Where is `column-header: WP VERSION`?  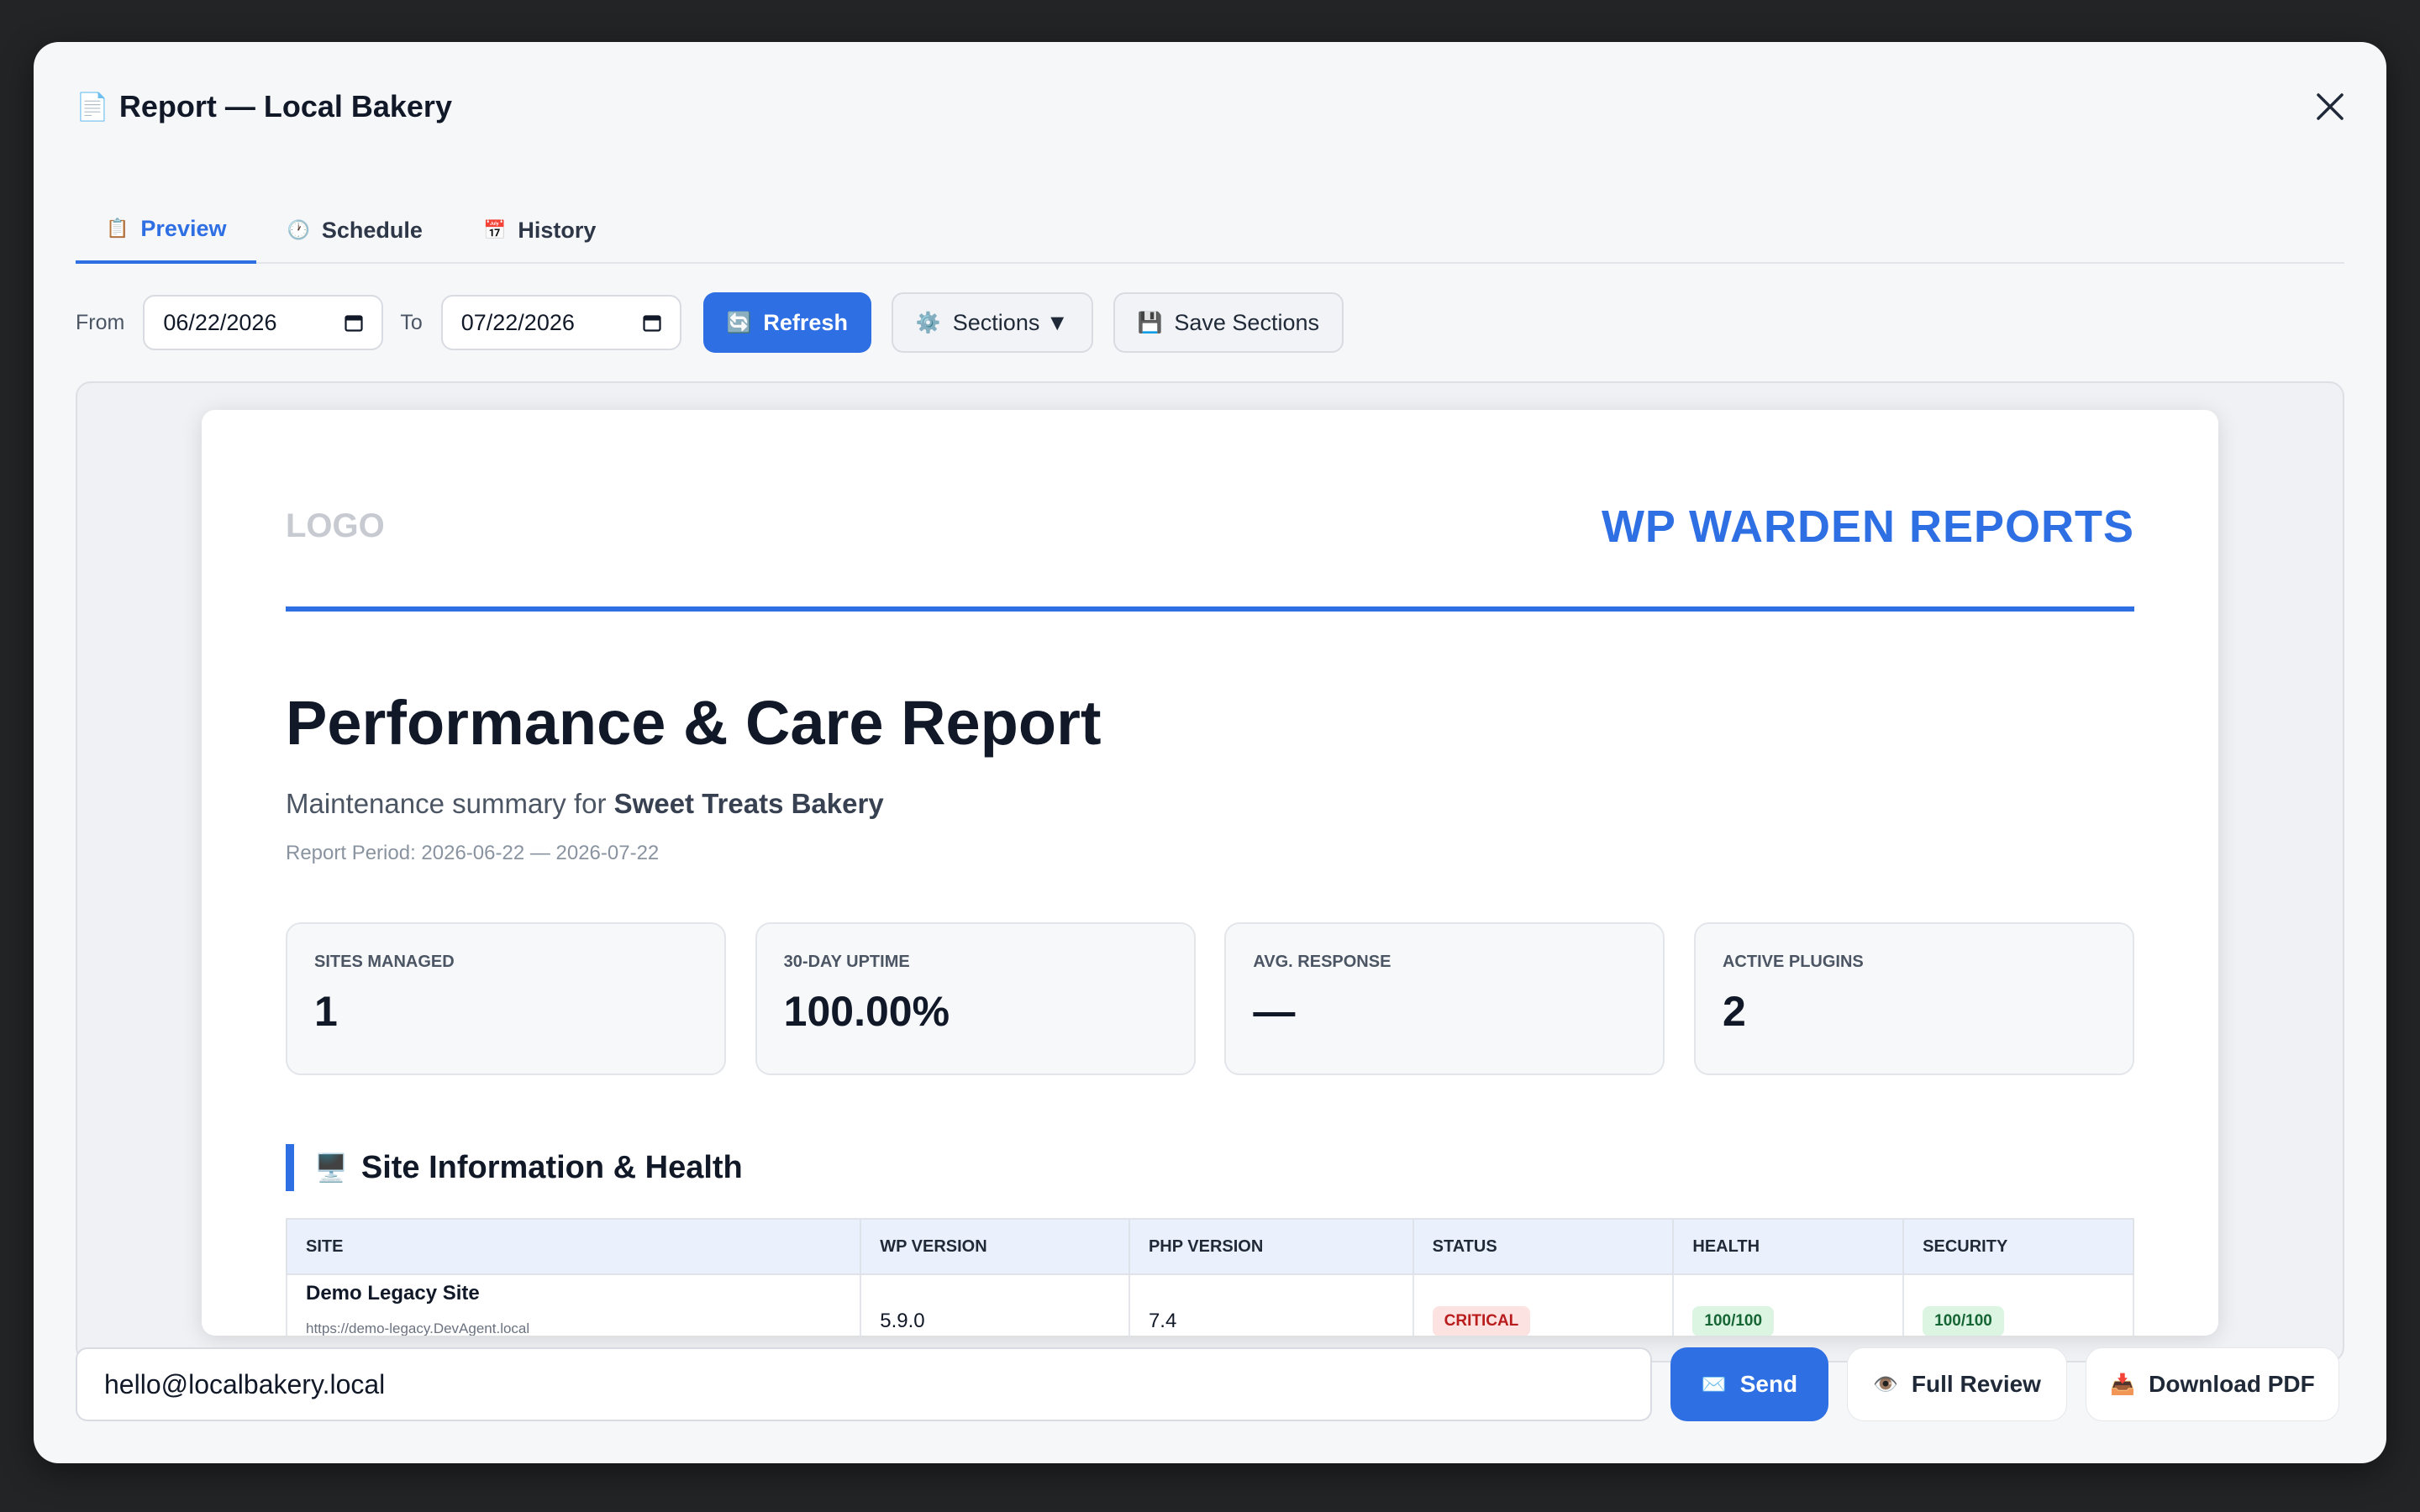 column-header: WP VERSION is located at coordinates (995, 1246).